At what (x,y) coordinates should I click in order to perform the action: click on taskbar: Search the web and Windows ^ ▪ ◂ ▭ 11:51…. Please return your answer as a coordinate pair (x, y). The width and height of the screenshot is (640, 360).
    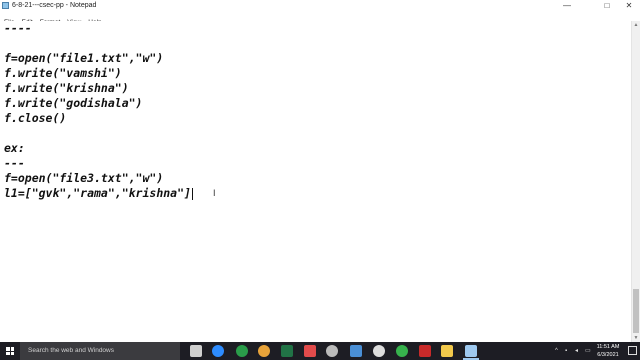
    Looking at the image, I should click on (320, 351).